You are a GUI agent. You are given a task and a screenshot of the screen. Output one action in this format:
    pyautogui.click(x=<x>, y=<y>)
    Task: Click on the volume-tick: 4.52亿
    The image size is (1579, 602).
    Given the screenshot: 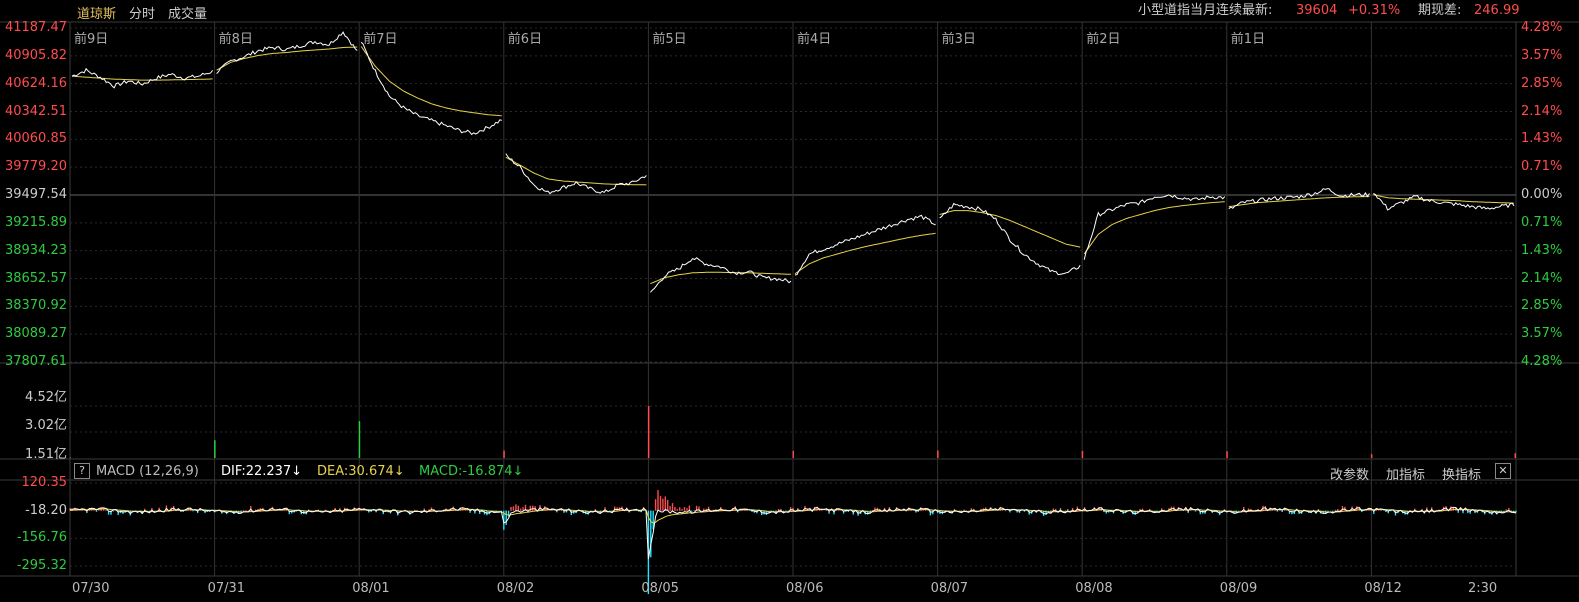 What is the action you would take?
    pyautogui.click(x=46, y=397)
    